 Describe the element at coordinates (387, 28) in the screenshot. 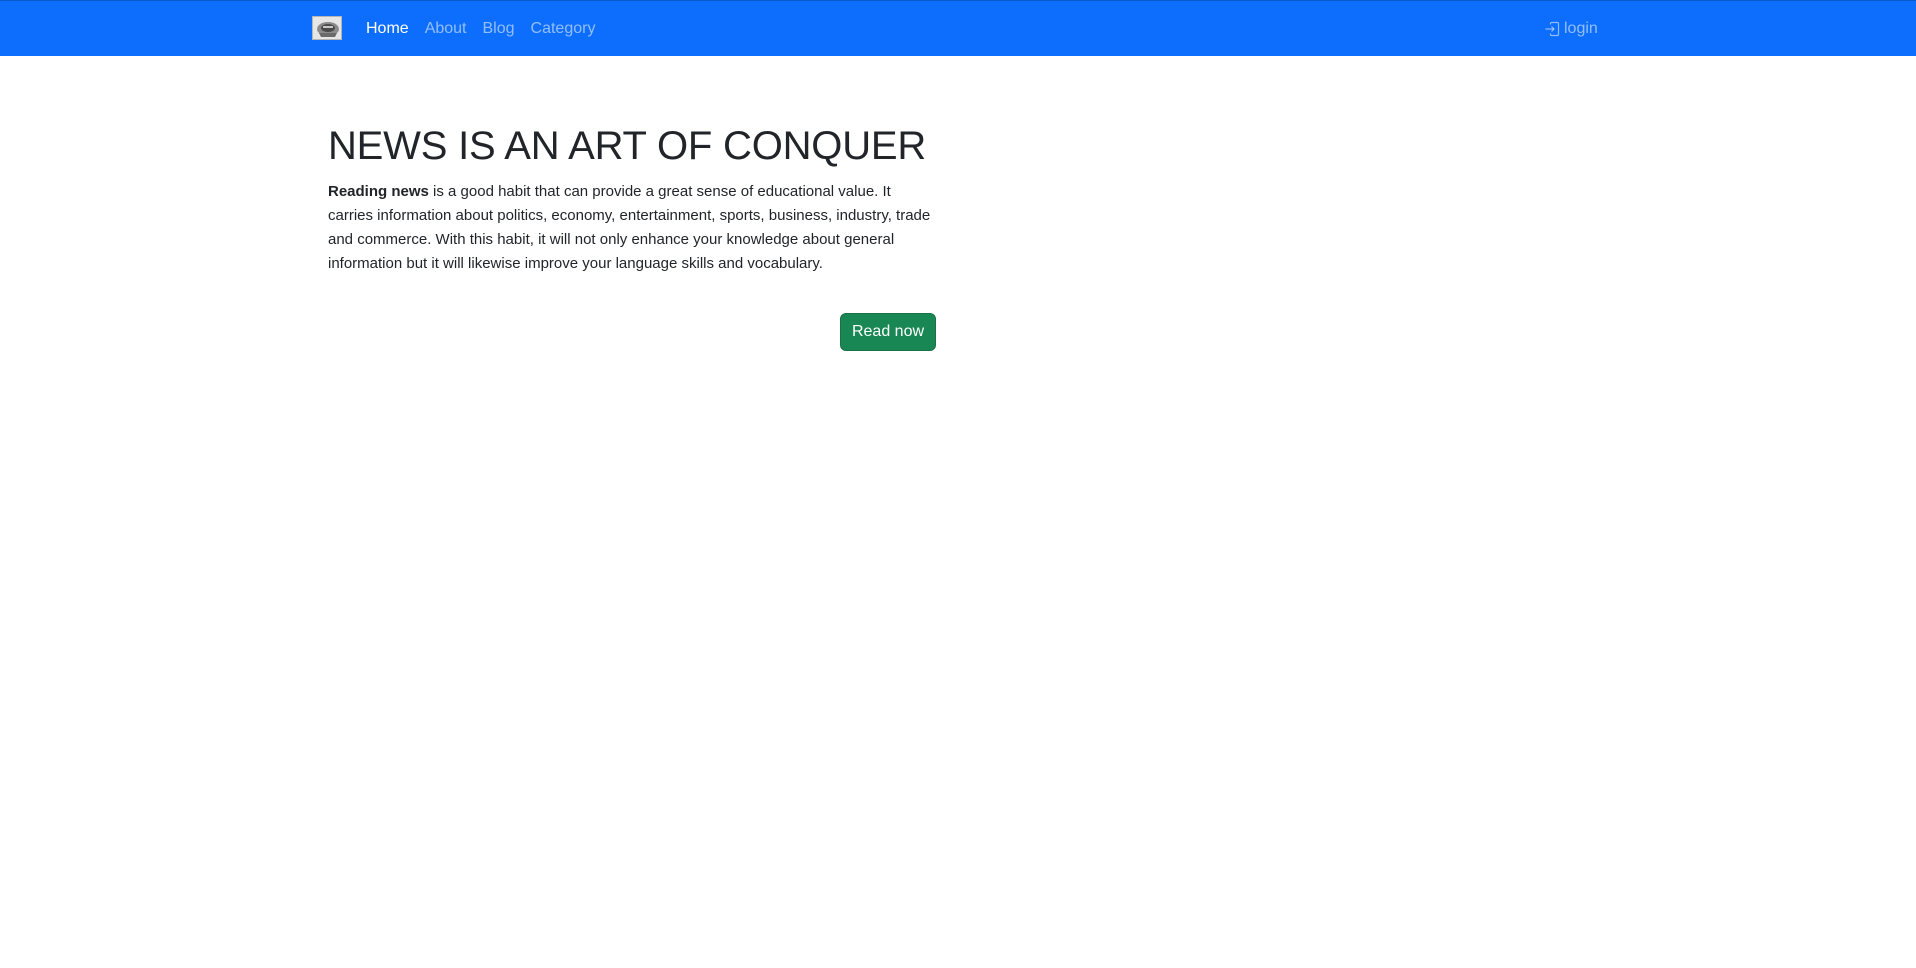

I see `nav-link-home: Home` at that location.